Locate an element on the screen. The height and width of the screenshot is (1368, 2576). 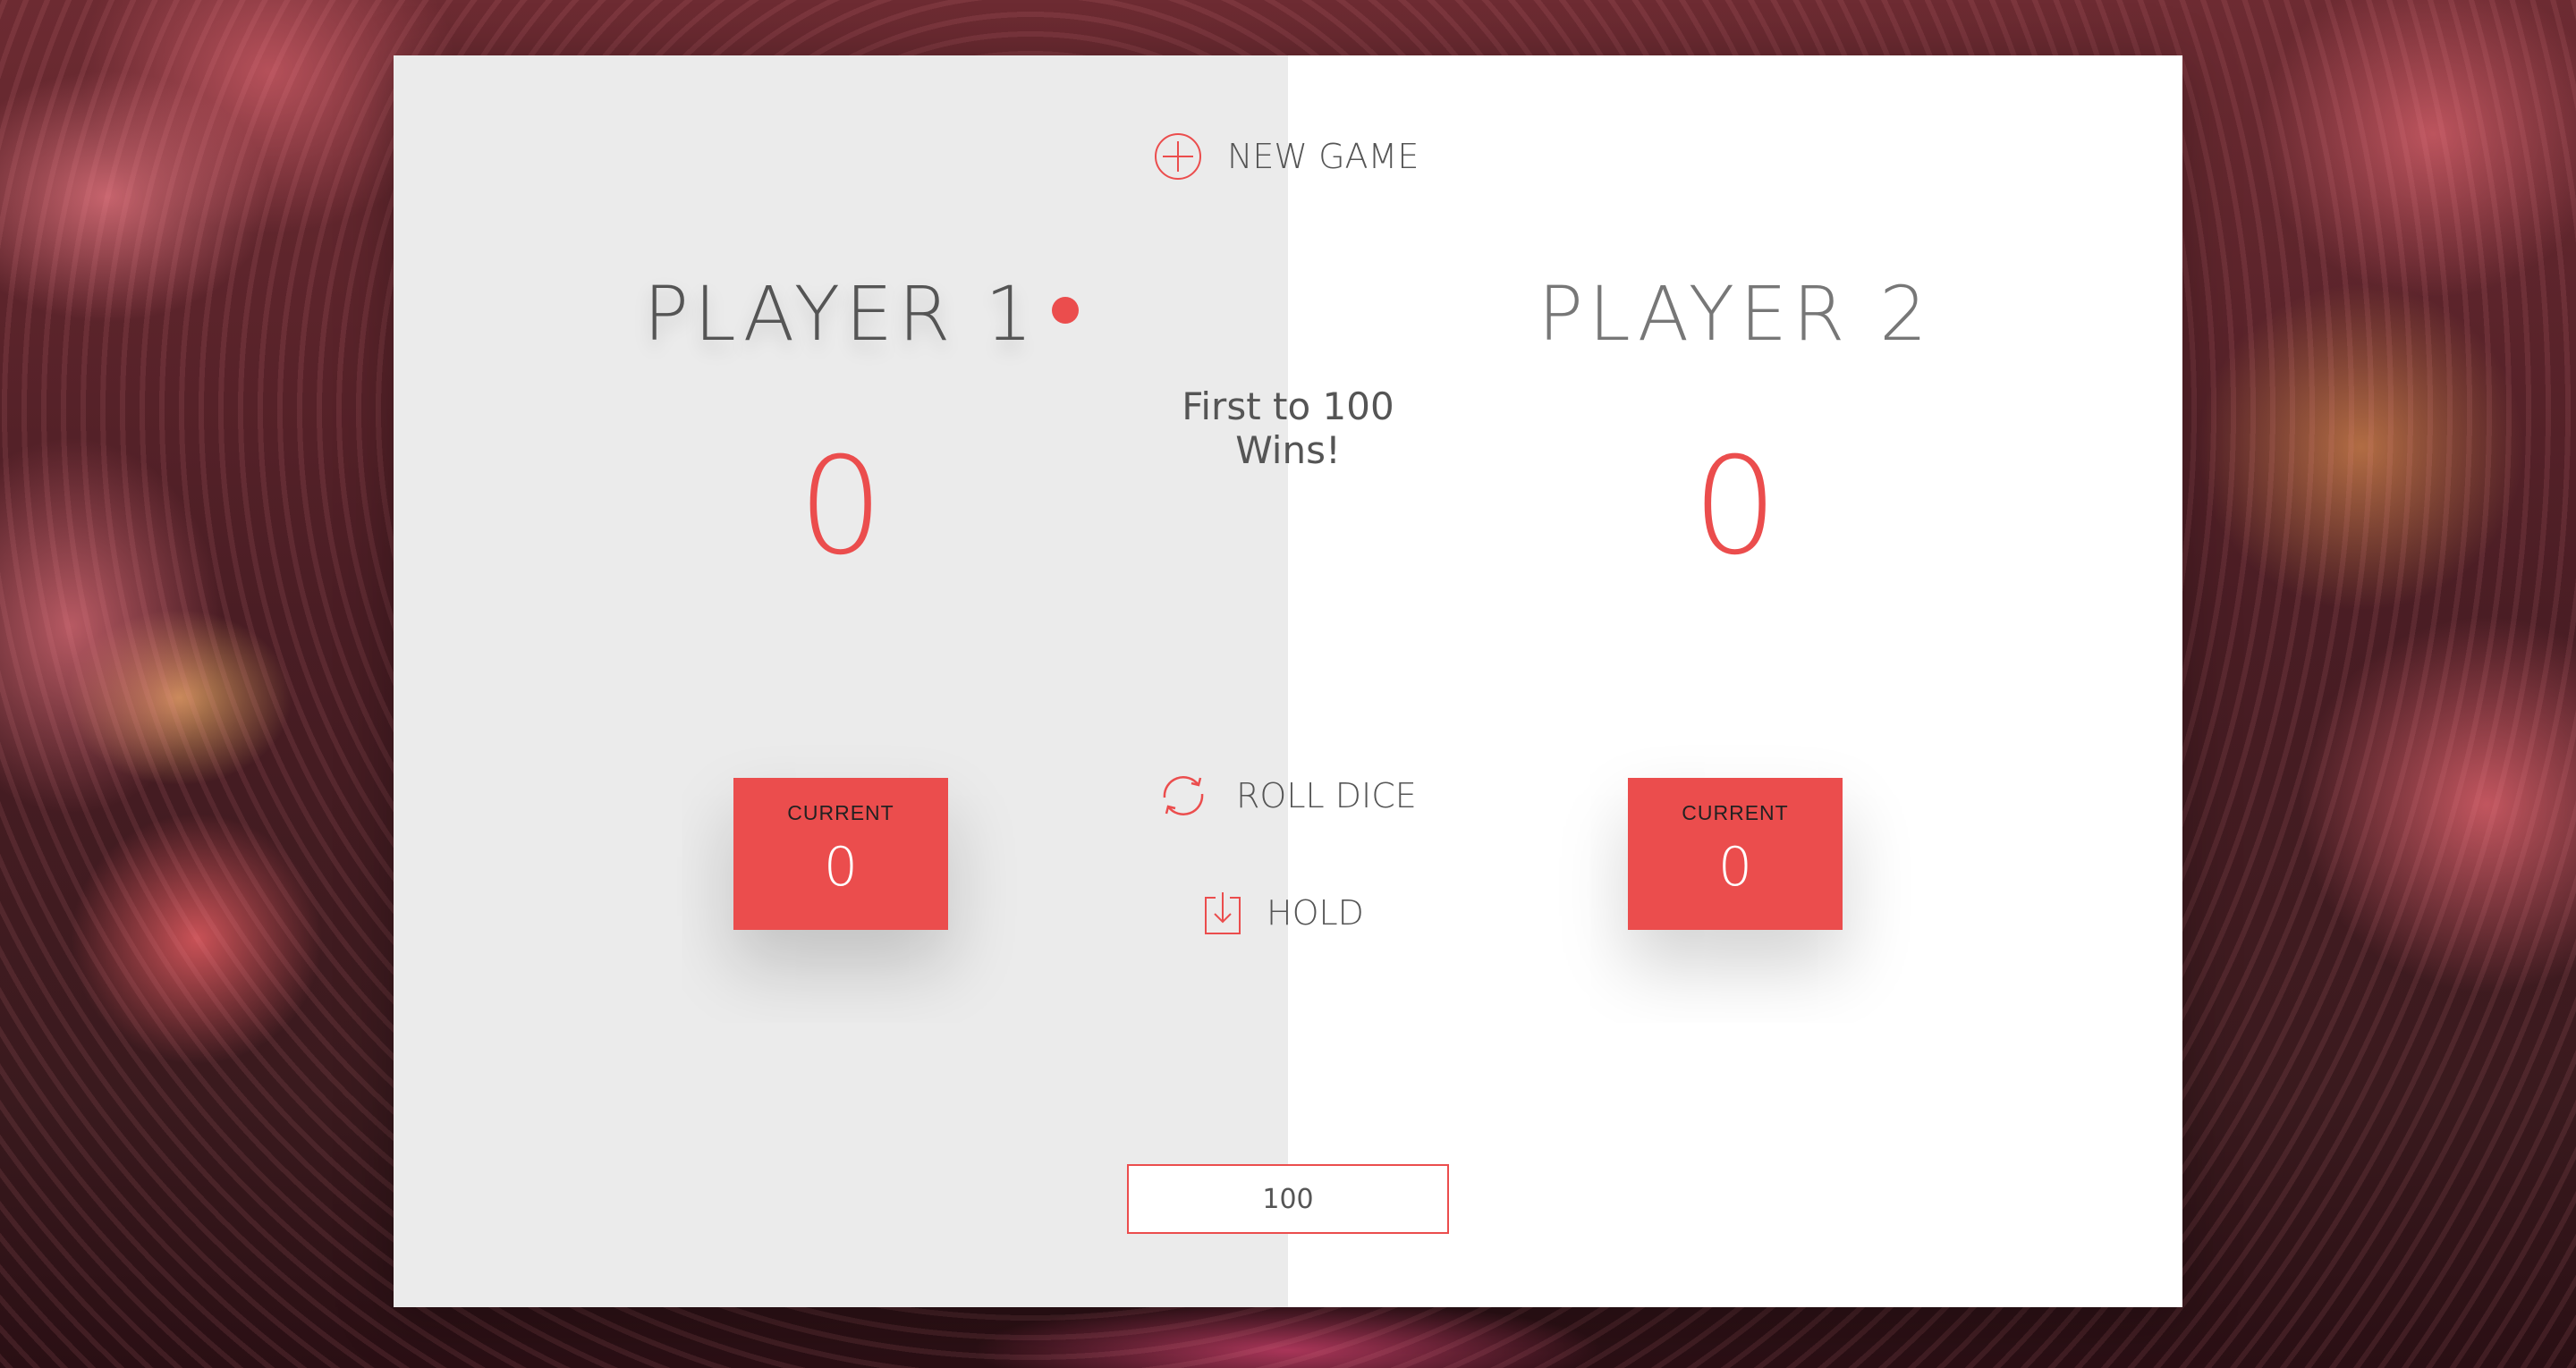
player-2-name: PLAYER 2 is located at coordinates (1735, 314).